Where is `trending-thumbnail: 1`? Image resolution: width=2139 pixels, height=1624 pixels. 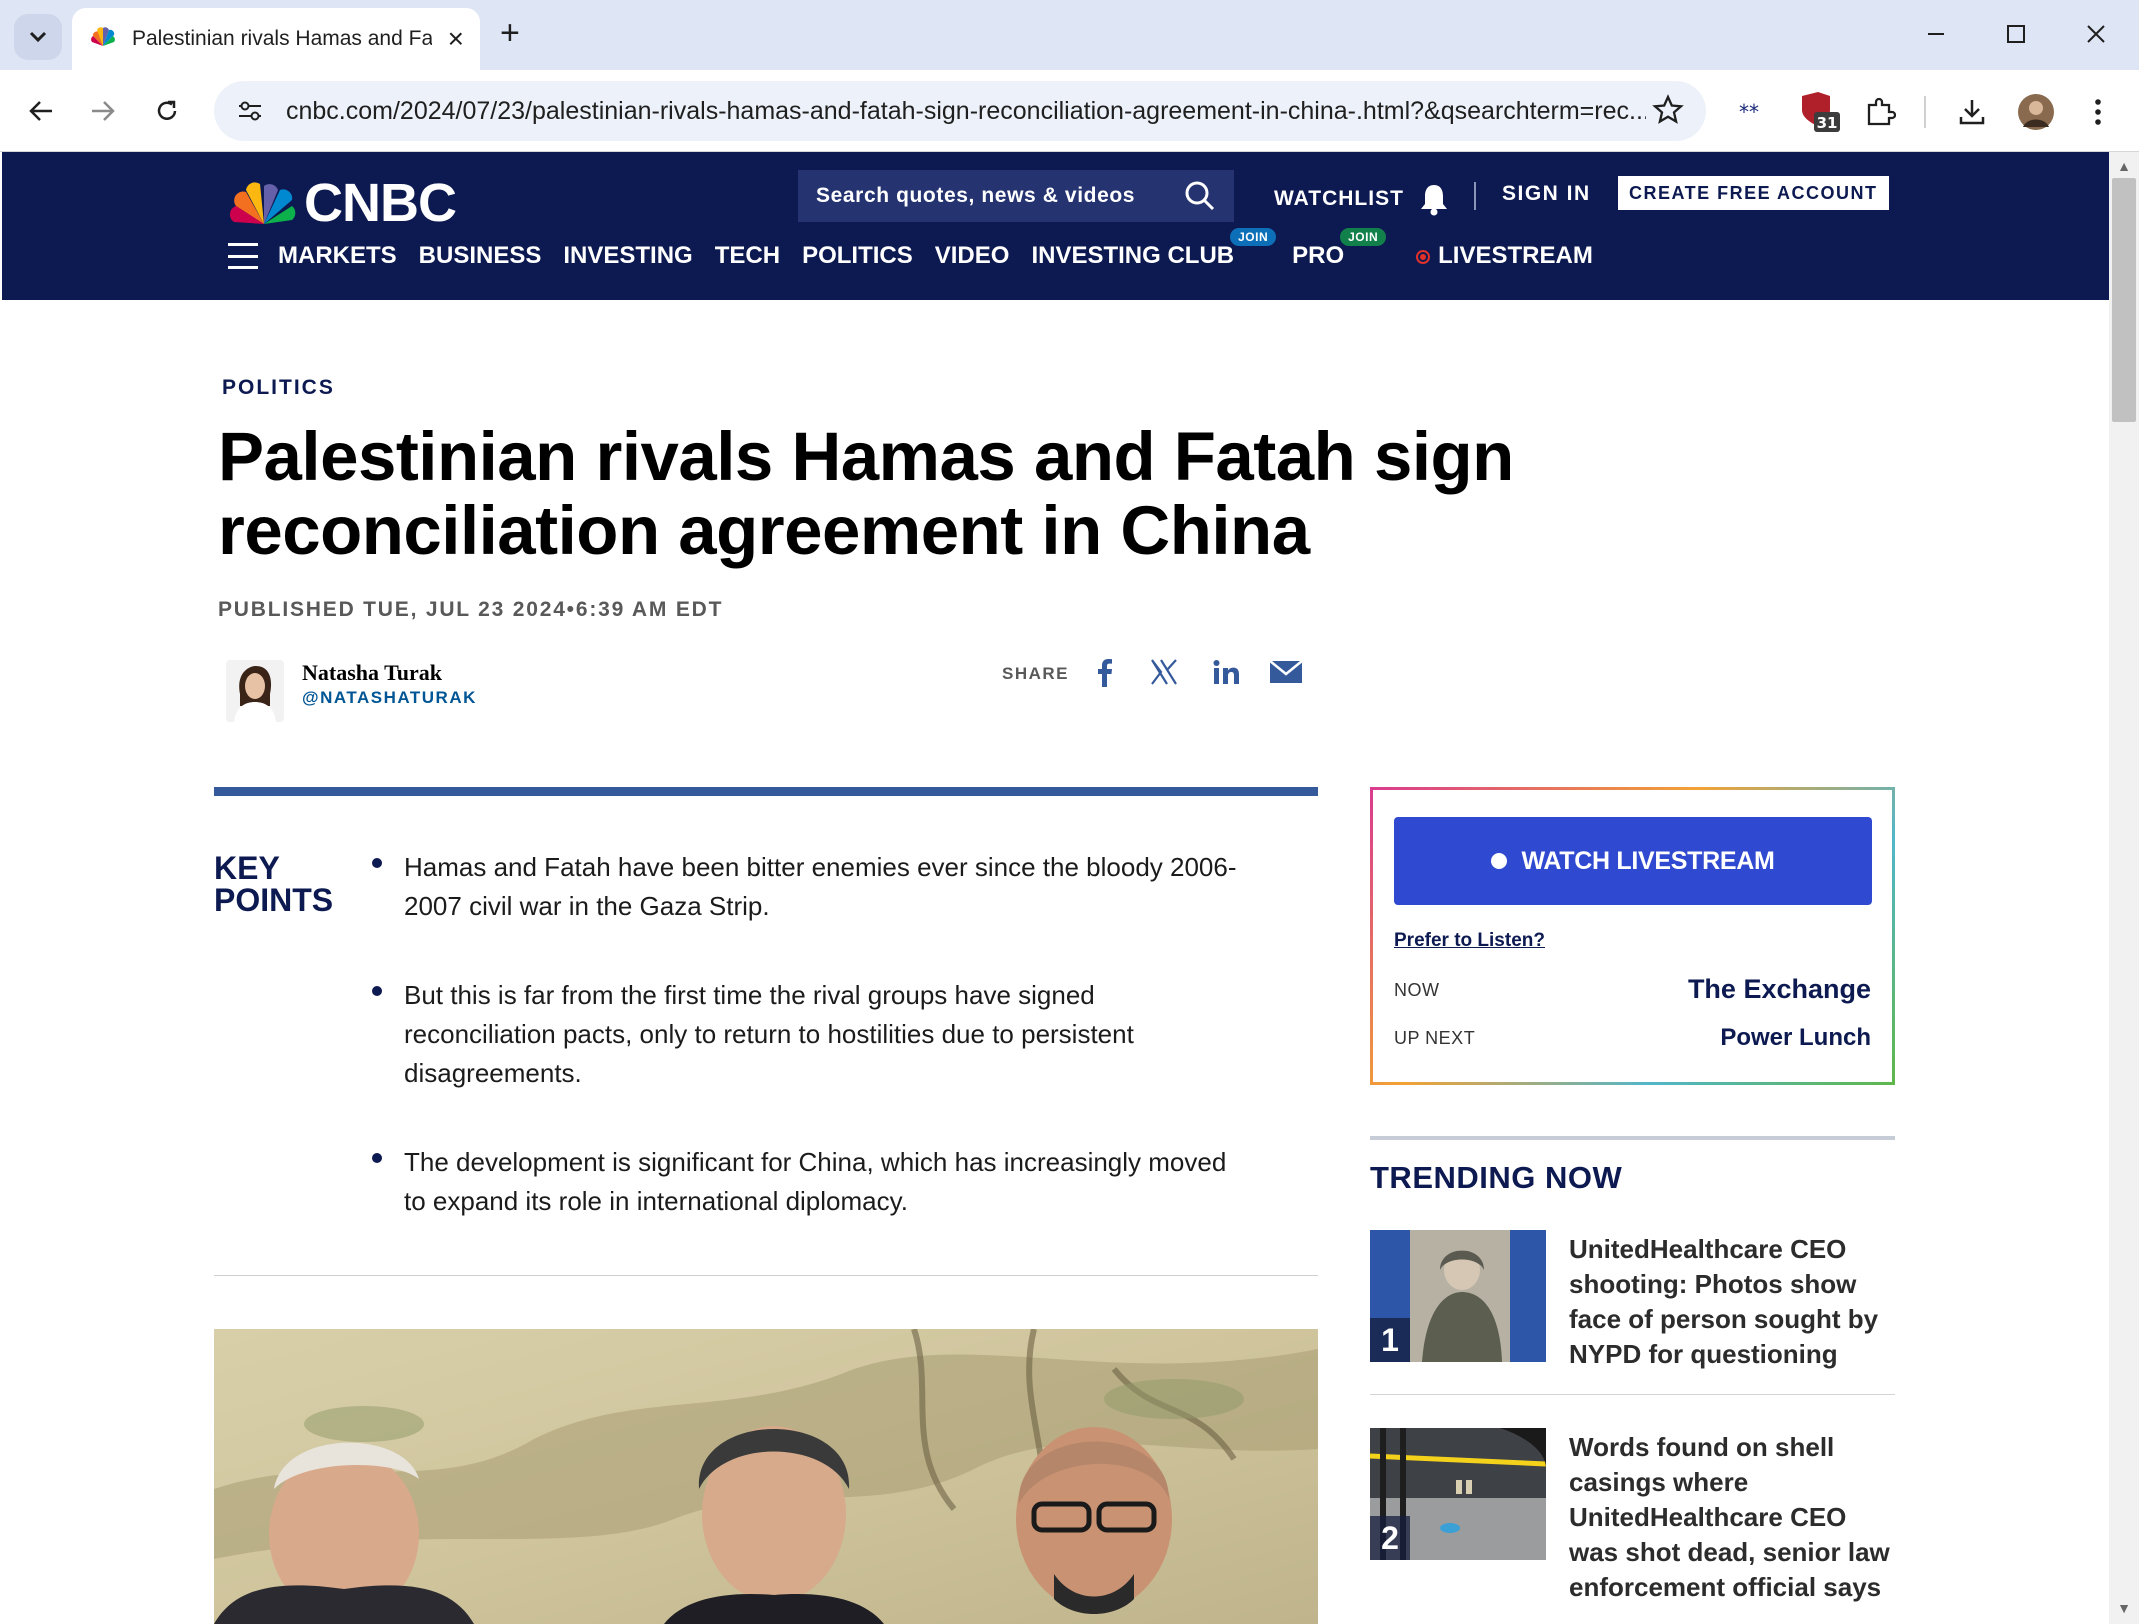
trending-thumbnail: 1 is located at coordinates (1458, 1296).